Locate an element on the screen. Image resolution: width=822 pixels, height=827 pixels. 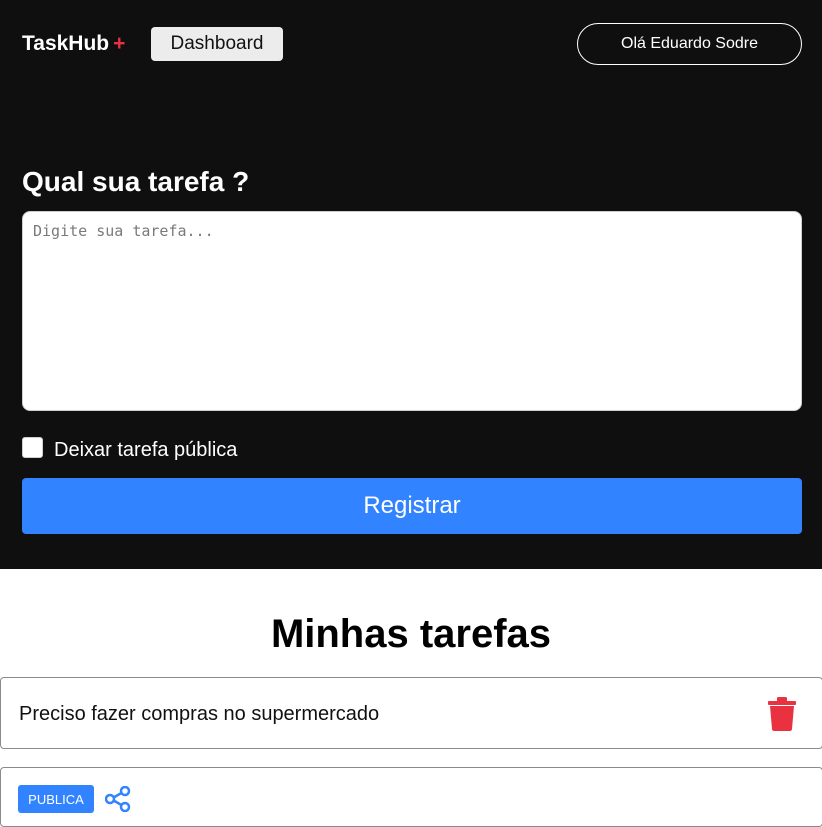
logo: TaskHub + is located at coordinates (73, 44).